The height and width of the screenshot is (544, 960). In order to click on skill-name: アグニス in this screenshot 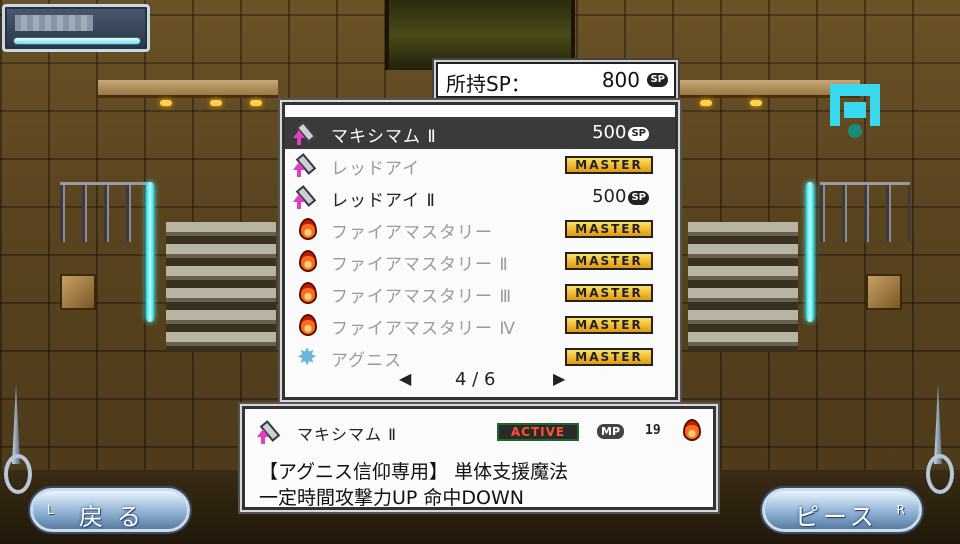, I will do `click(367, 361)`.